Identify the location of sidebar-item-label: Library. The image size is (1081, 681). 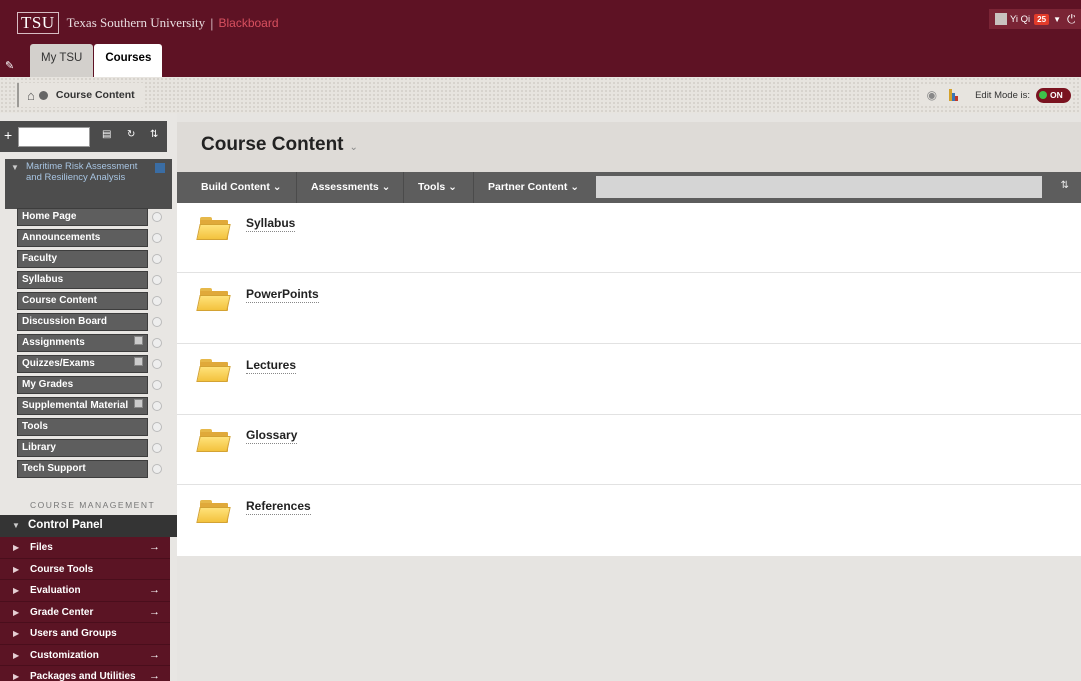
(82, 448).